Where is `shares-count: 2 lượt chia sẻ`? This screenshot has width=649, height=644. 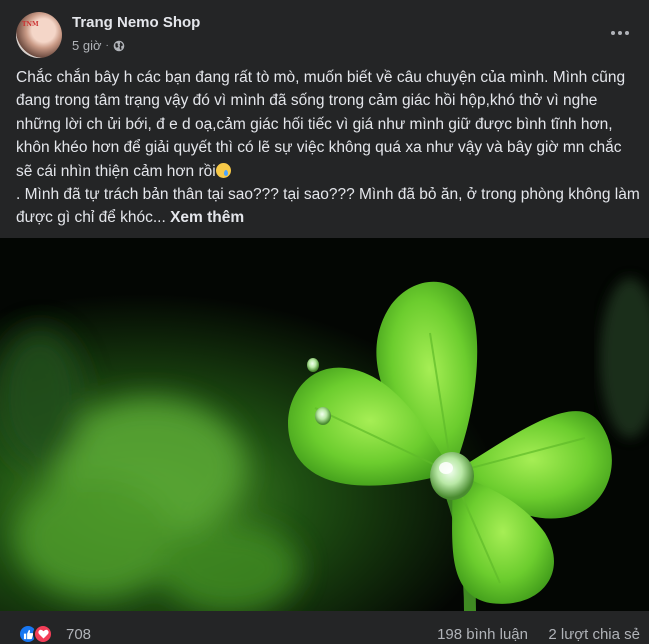
shares-count: 2 lượt chia sẻ is located at coordinates (594, 634).